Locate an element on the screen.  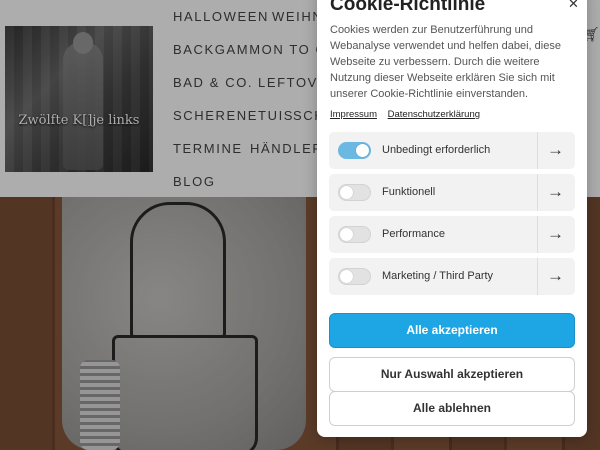
cookie-option-performance: Performance → is located at coordinates (452, 234).